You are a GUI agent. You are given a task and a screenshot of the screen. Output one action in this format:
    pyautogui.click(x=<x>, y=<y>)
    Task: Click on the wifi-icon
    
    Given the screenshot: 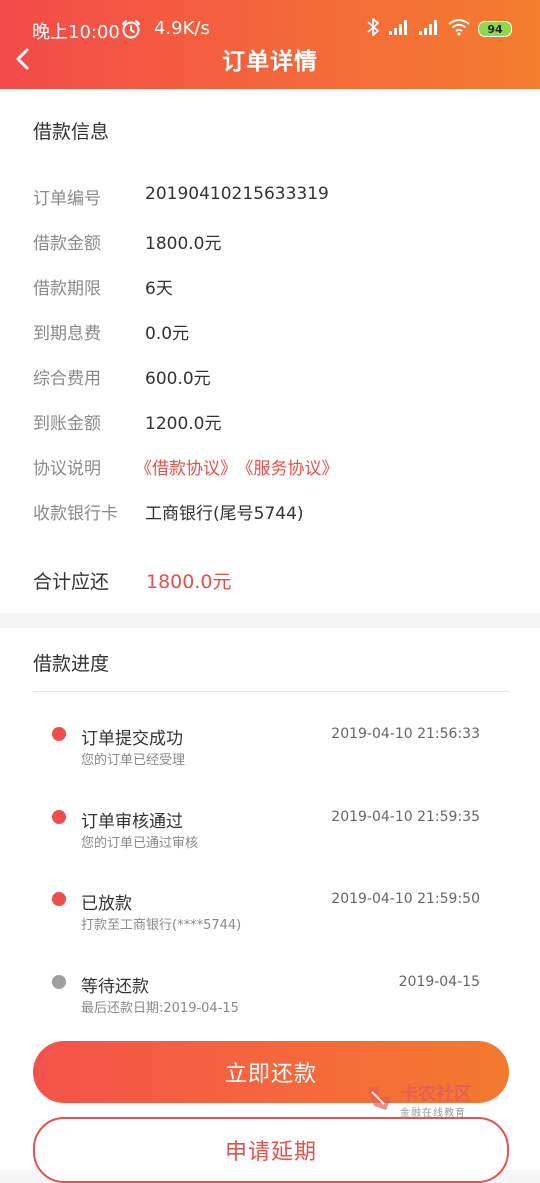 What is the action you would take?
    pyautogui.click(x=459, y=29)
    